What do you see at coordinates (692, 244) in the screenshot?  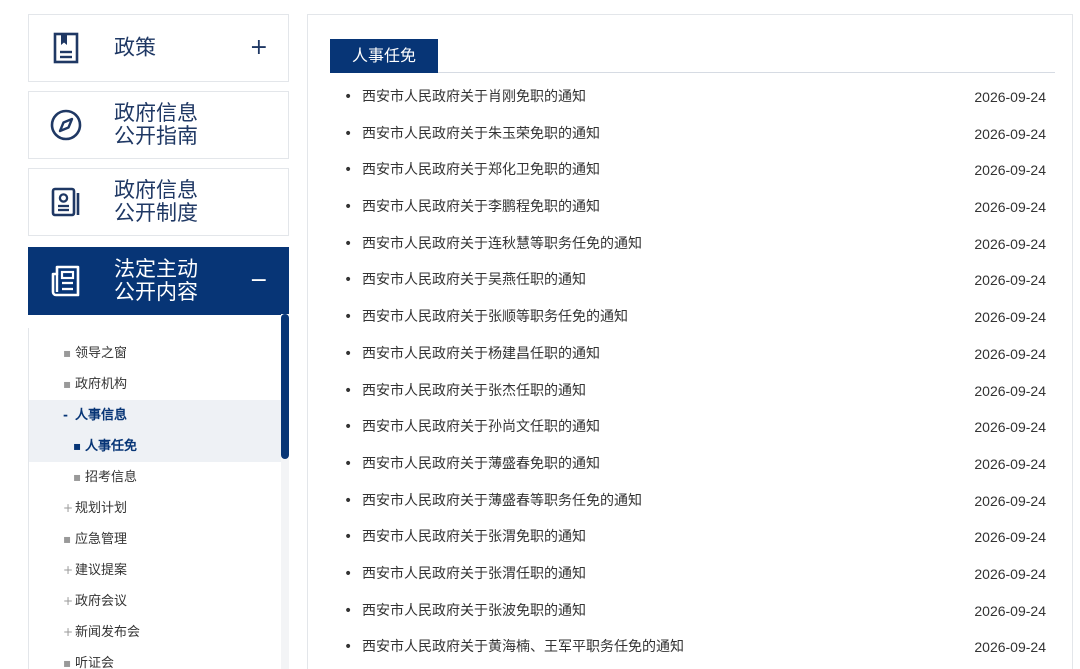 I see `list-item: • 西安市人民政府关于连秋慧等职务任免的通知 2026-09-24` at bounding box center [692, 244].